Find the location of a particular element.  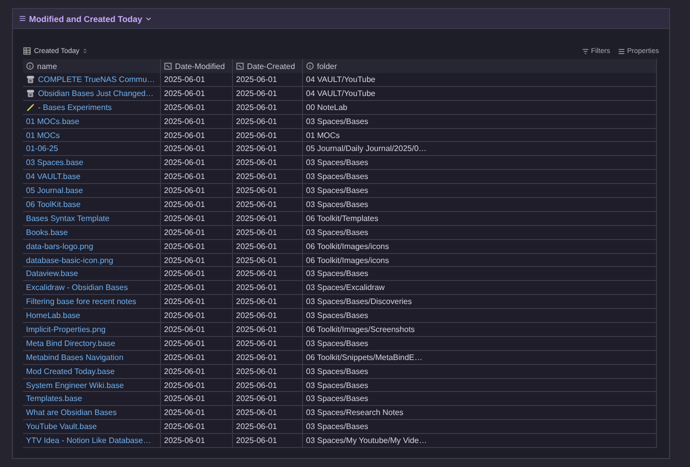

note-link: database-basic-icon.png is located at coordinates (92, 261).